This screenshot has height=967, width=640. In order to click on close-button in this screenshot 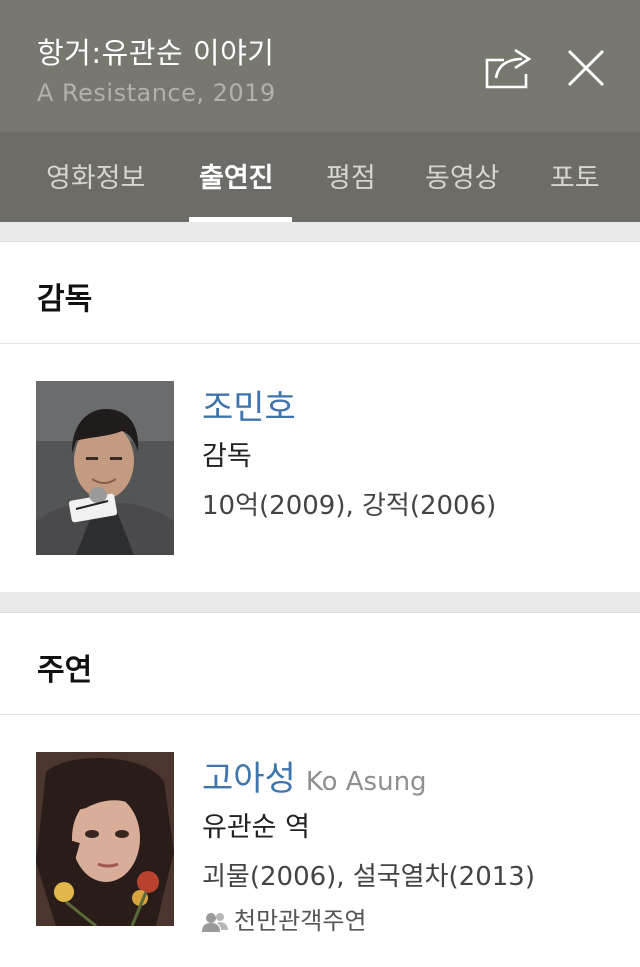, I will do `click(586, 68)`.